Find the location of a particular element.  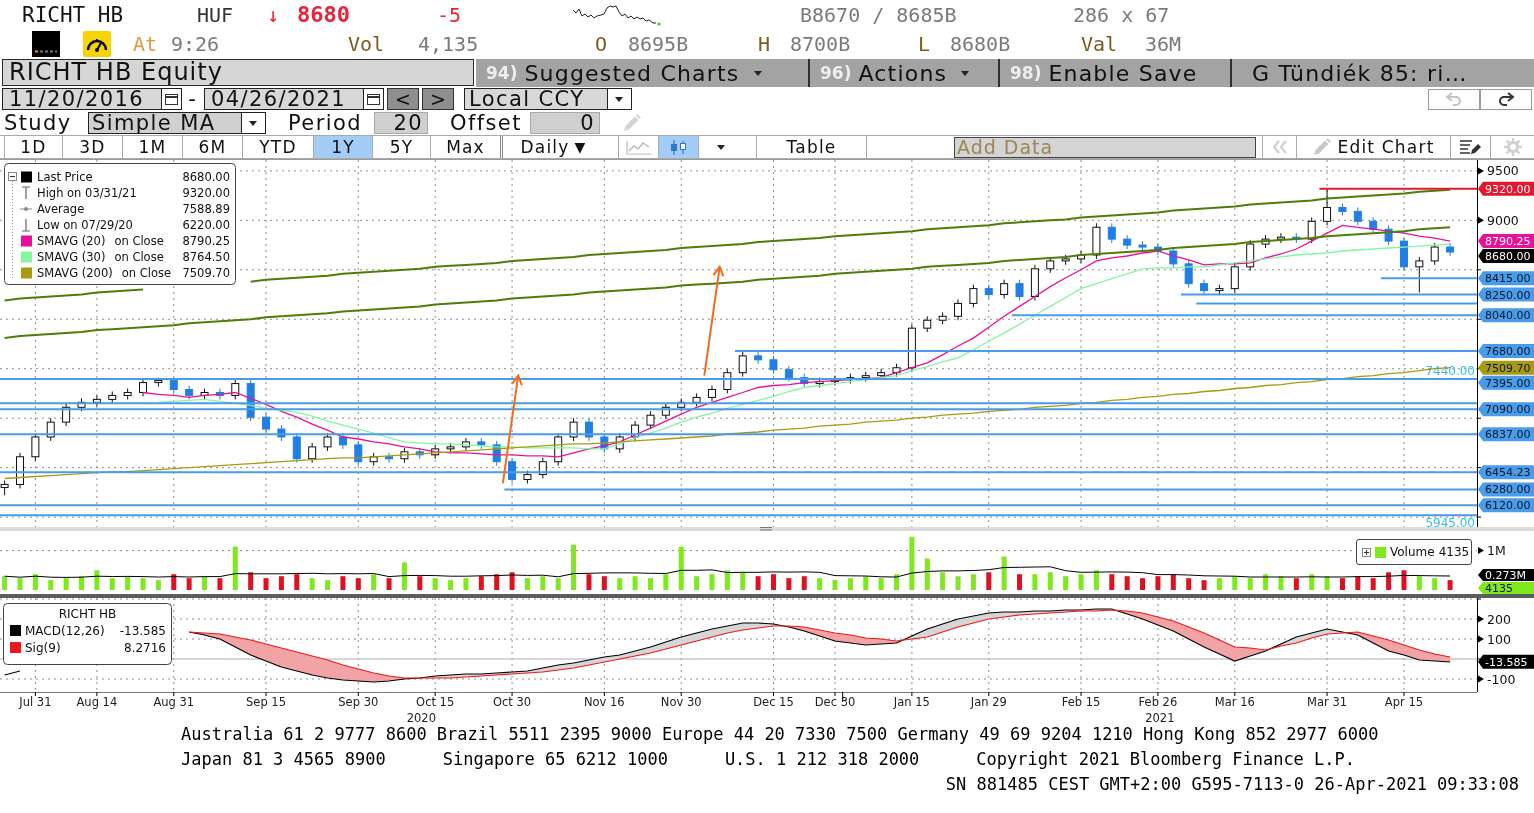

value-tag: 4135 is located at coordinates (1506, 588).